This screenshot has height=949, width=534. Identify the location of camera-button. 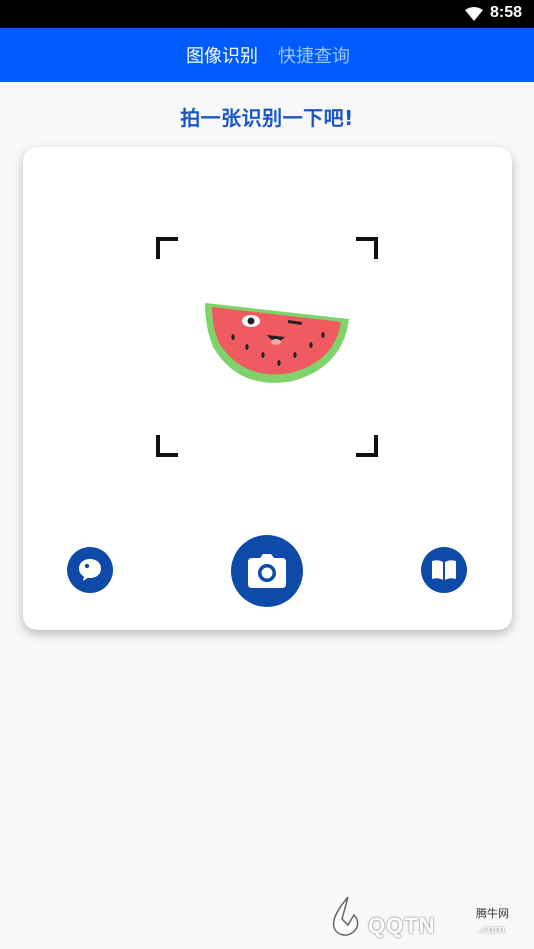
(267, 571).